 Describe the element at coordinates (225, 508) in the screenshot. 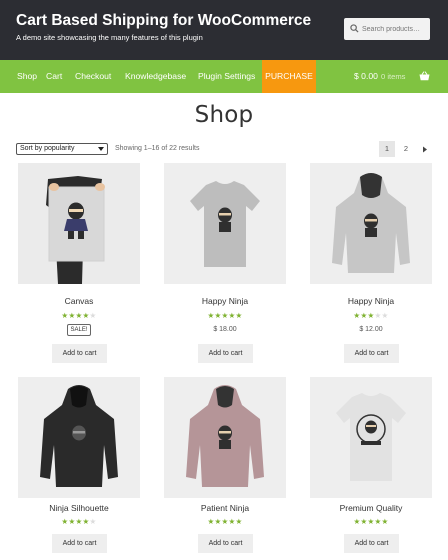

I see `product-title: Patient Ninja` at that location.